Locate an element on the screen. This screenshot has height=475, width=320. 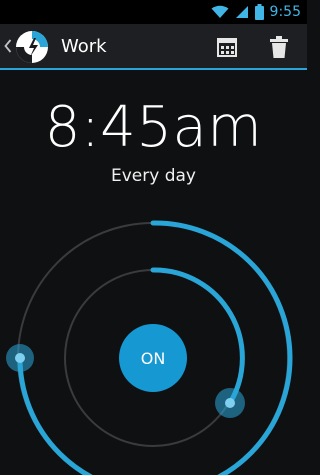
back-chevron-icon is located at coordinates (8, 46).